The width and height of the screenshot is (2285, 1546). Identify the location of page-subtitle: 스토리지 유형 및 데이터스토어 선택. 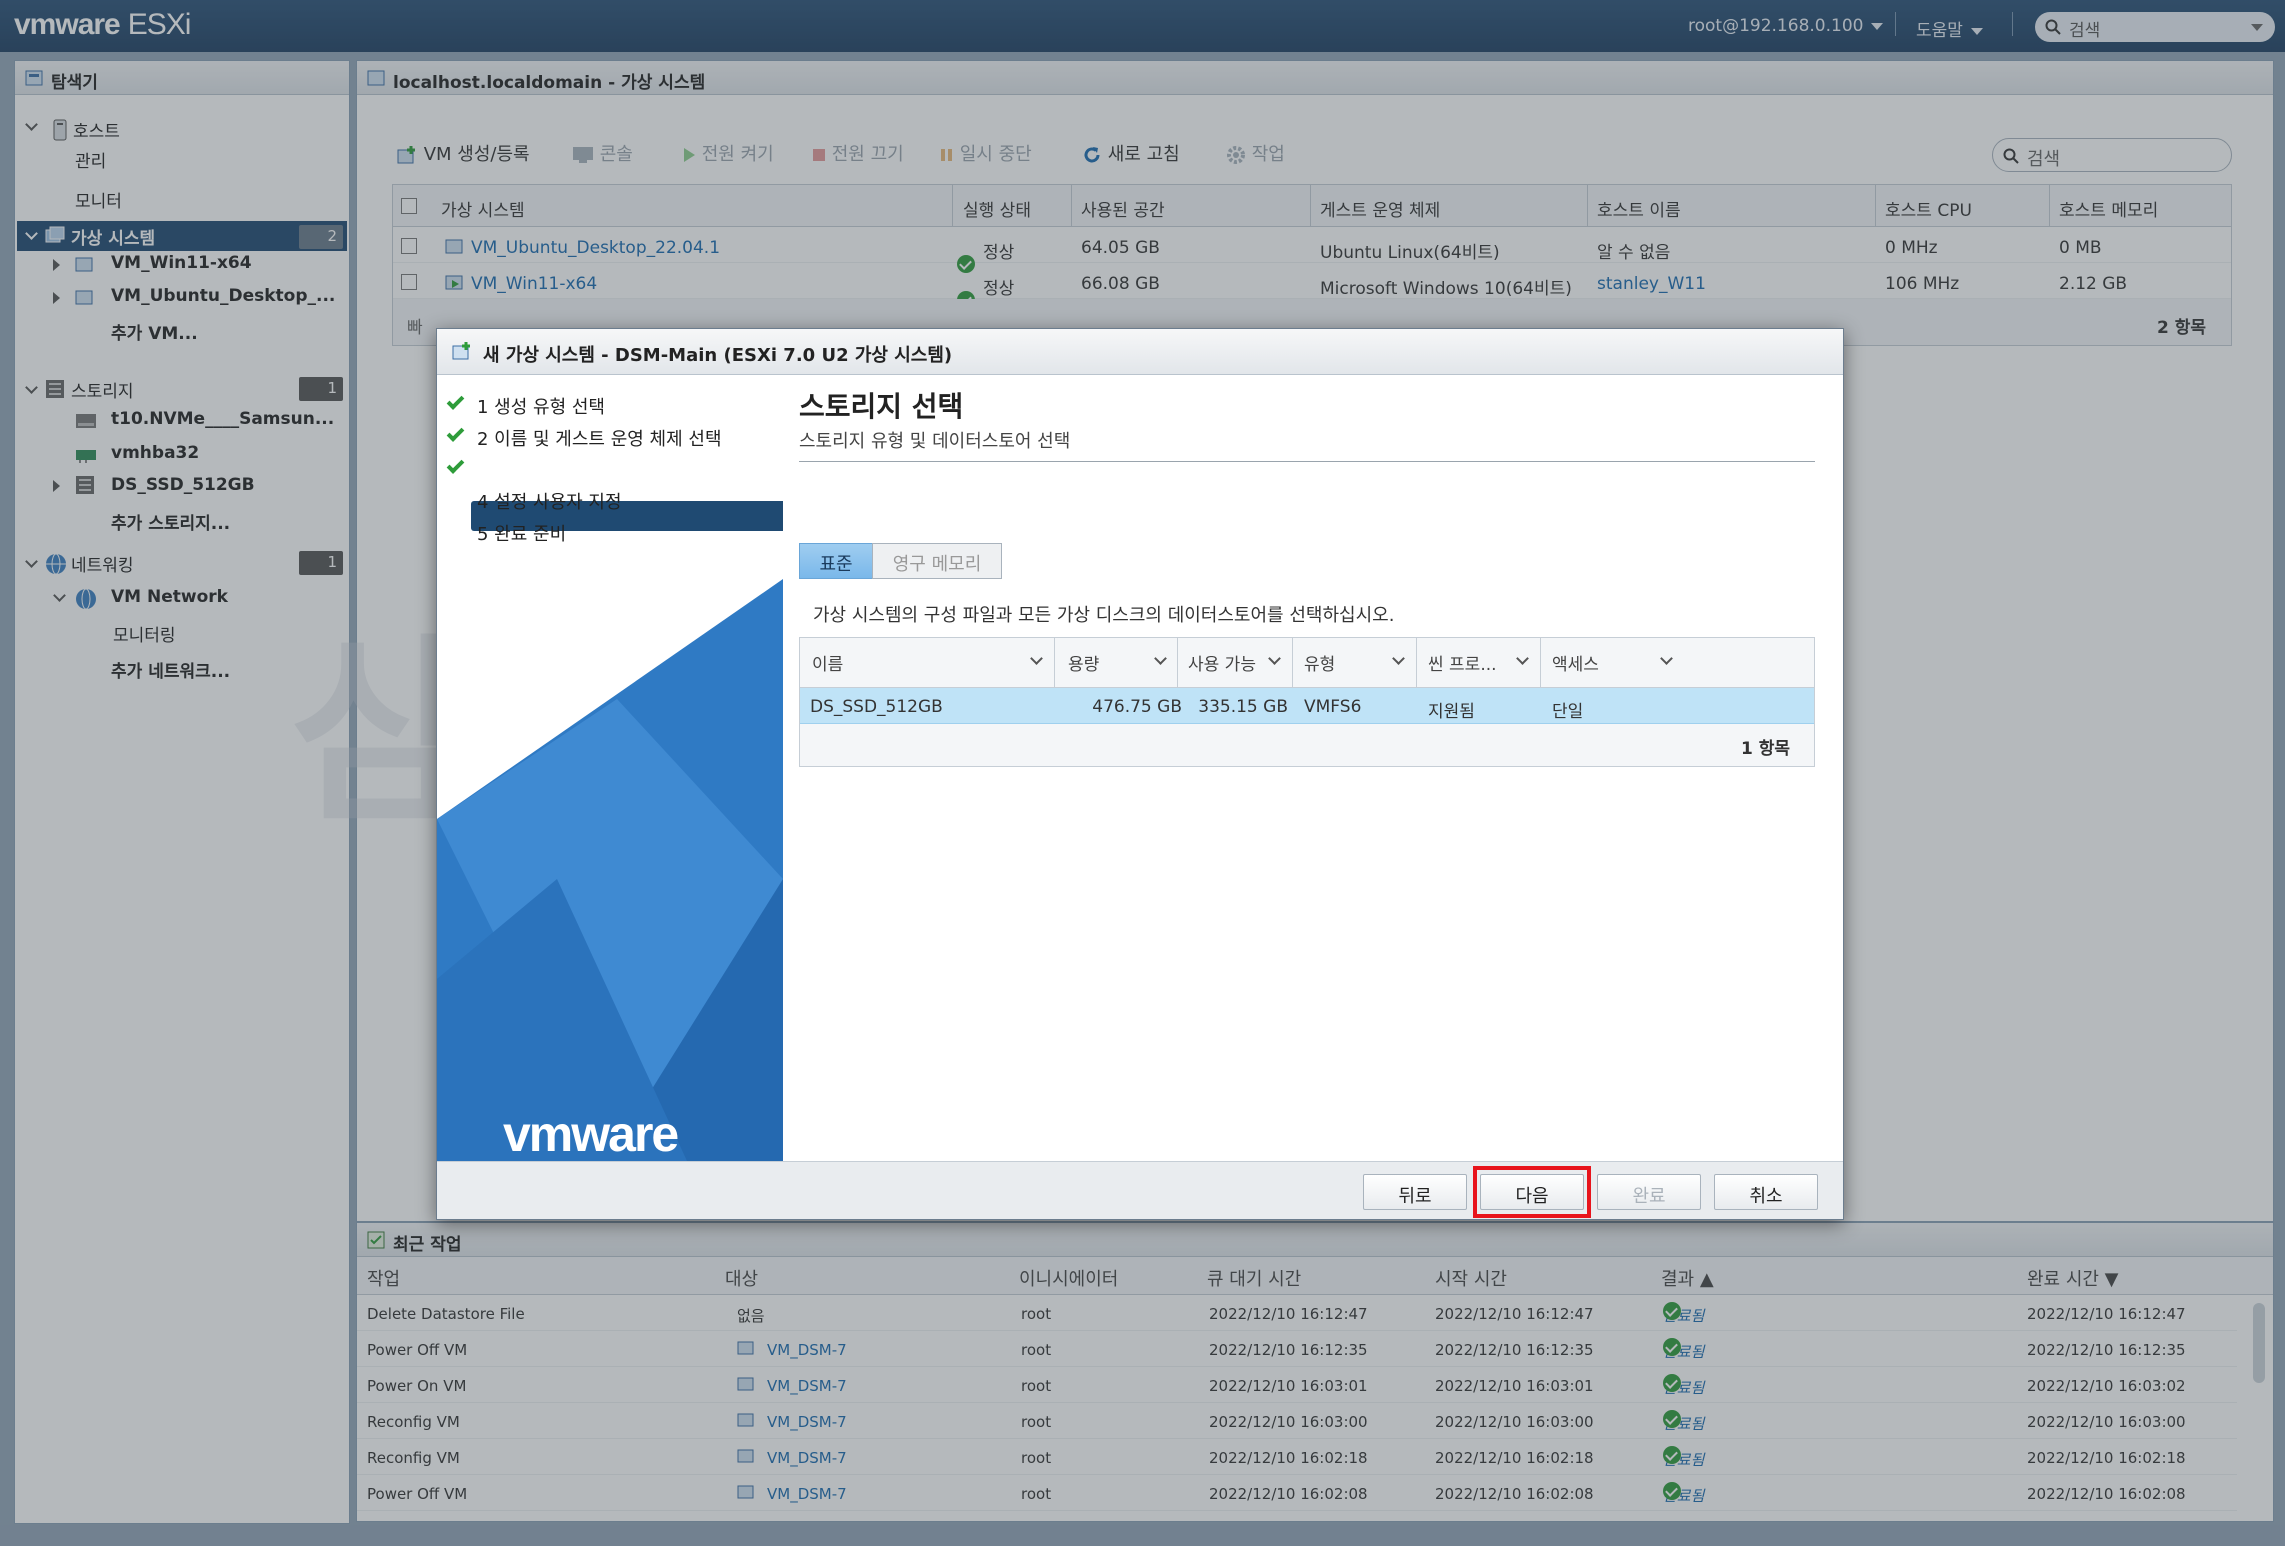
(935, 441).